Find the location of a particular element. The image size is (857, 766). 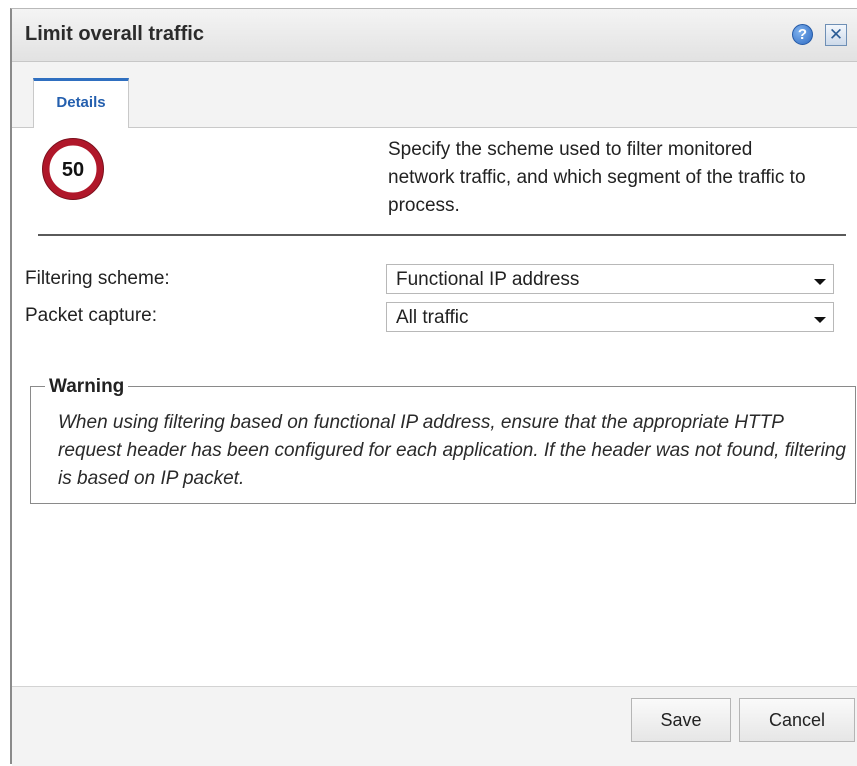

tab-details: Details is located at coordinates (81, 103).